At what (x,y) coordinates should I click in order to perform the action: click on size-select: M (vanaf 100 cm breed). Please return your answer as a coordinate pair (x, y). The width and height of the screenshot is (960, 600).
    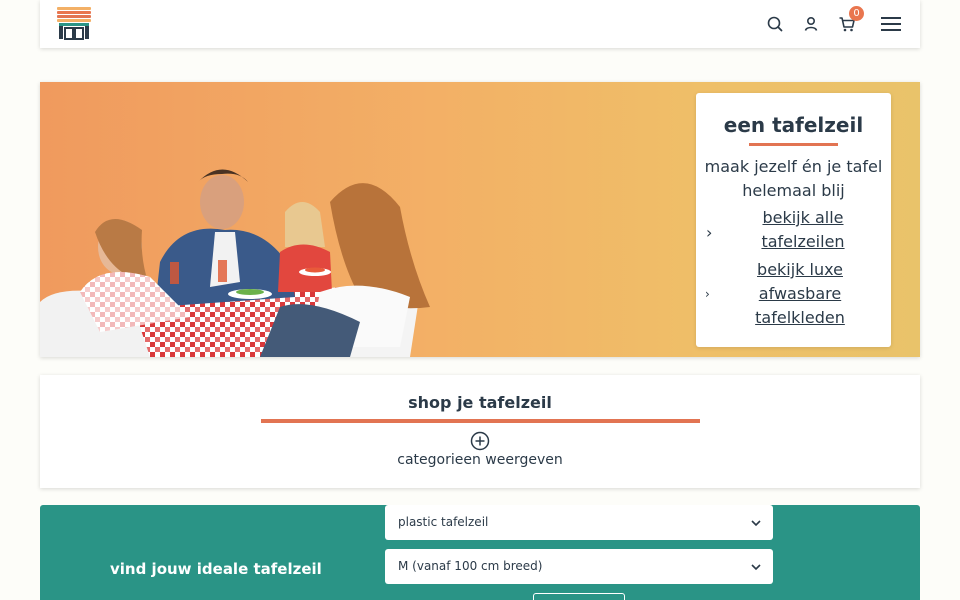
    Looking at the image, I should click on (579, 566).